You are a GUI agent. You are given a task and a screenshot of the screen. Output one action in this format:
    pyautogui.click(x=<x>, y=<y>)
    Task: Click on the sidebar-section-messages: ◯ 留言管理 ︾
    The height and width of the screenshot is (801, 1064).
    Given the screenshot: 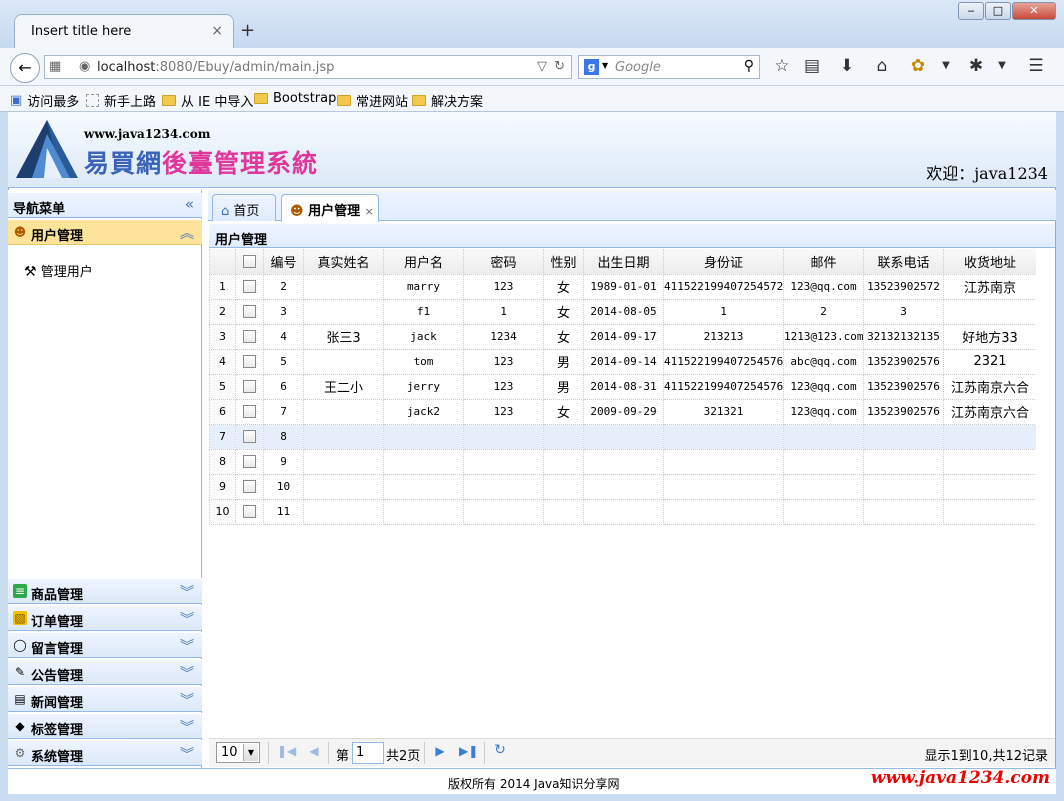 What is the action you would take?
    pyautogui.click(x=105, y=645)
    